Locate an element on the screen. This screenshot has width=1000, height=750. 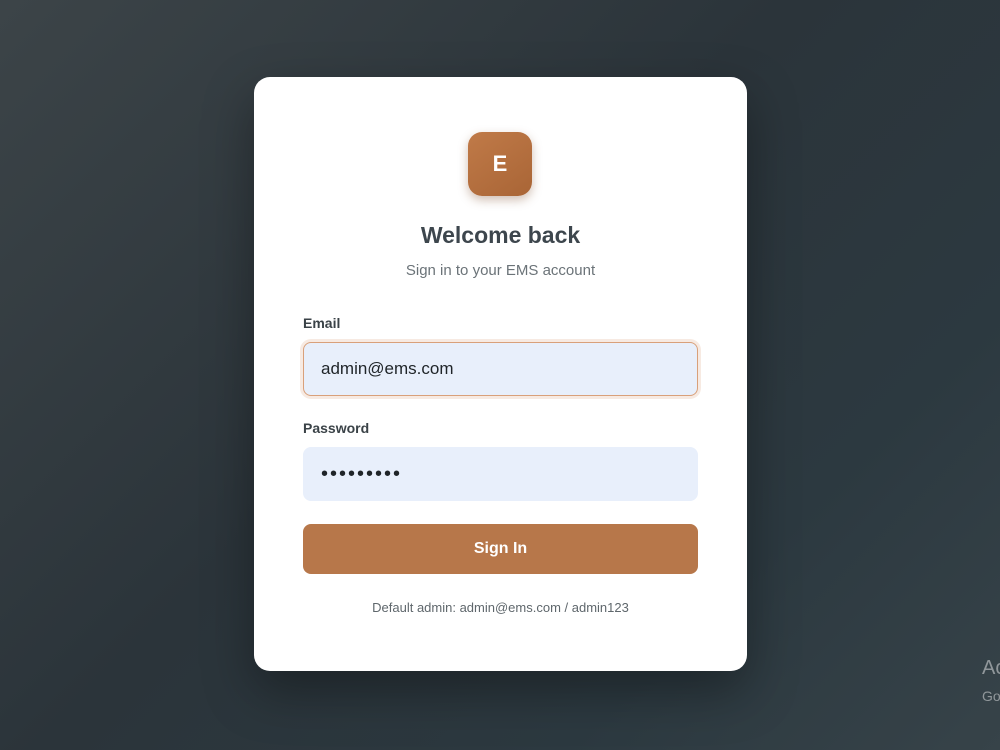
sign-in-button: Sign In is located at coordinates (500, 549).